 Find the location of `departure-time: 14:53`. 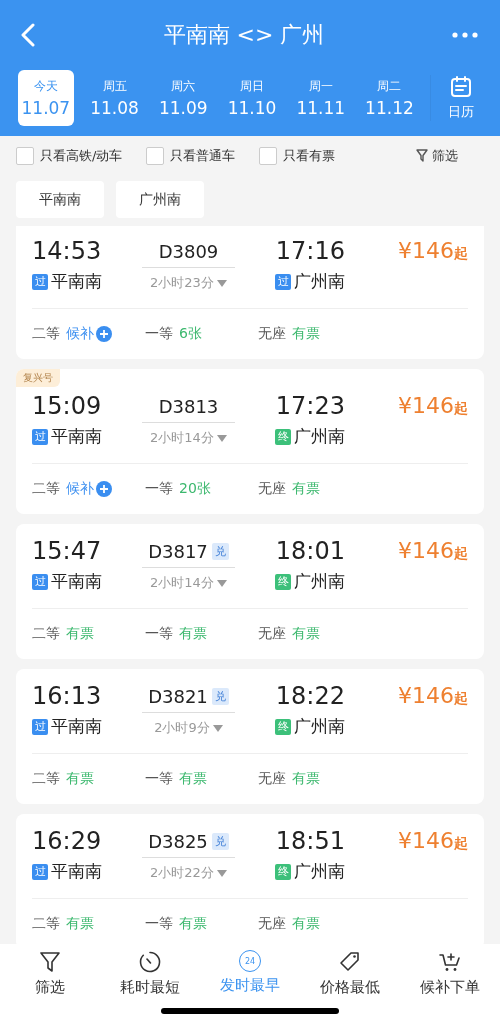

departure-time: 14:53 is located at coordinates (67, 251).